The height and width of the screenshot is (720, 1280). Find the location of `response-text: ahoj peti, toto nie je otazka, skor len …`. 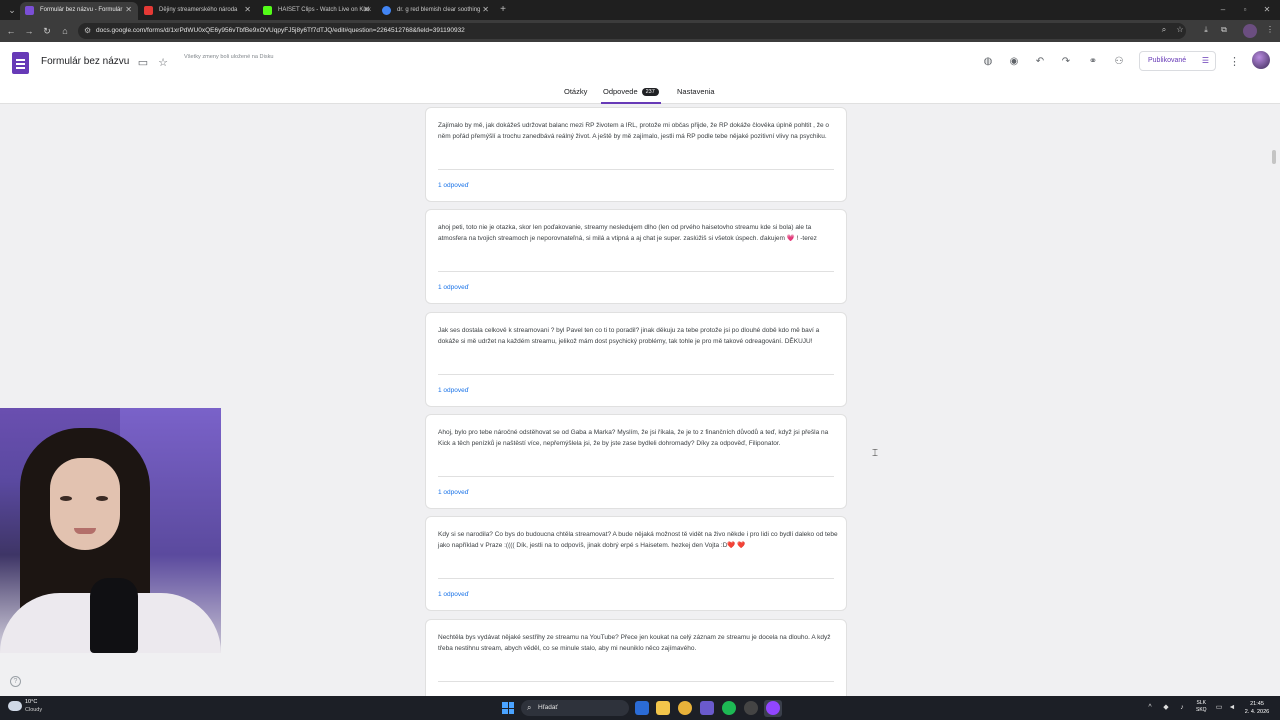

response-text: ahoj peti, toto nie je otazka, skor len … is located at coordinates (627, 233).